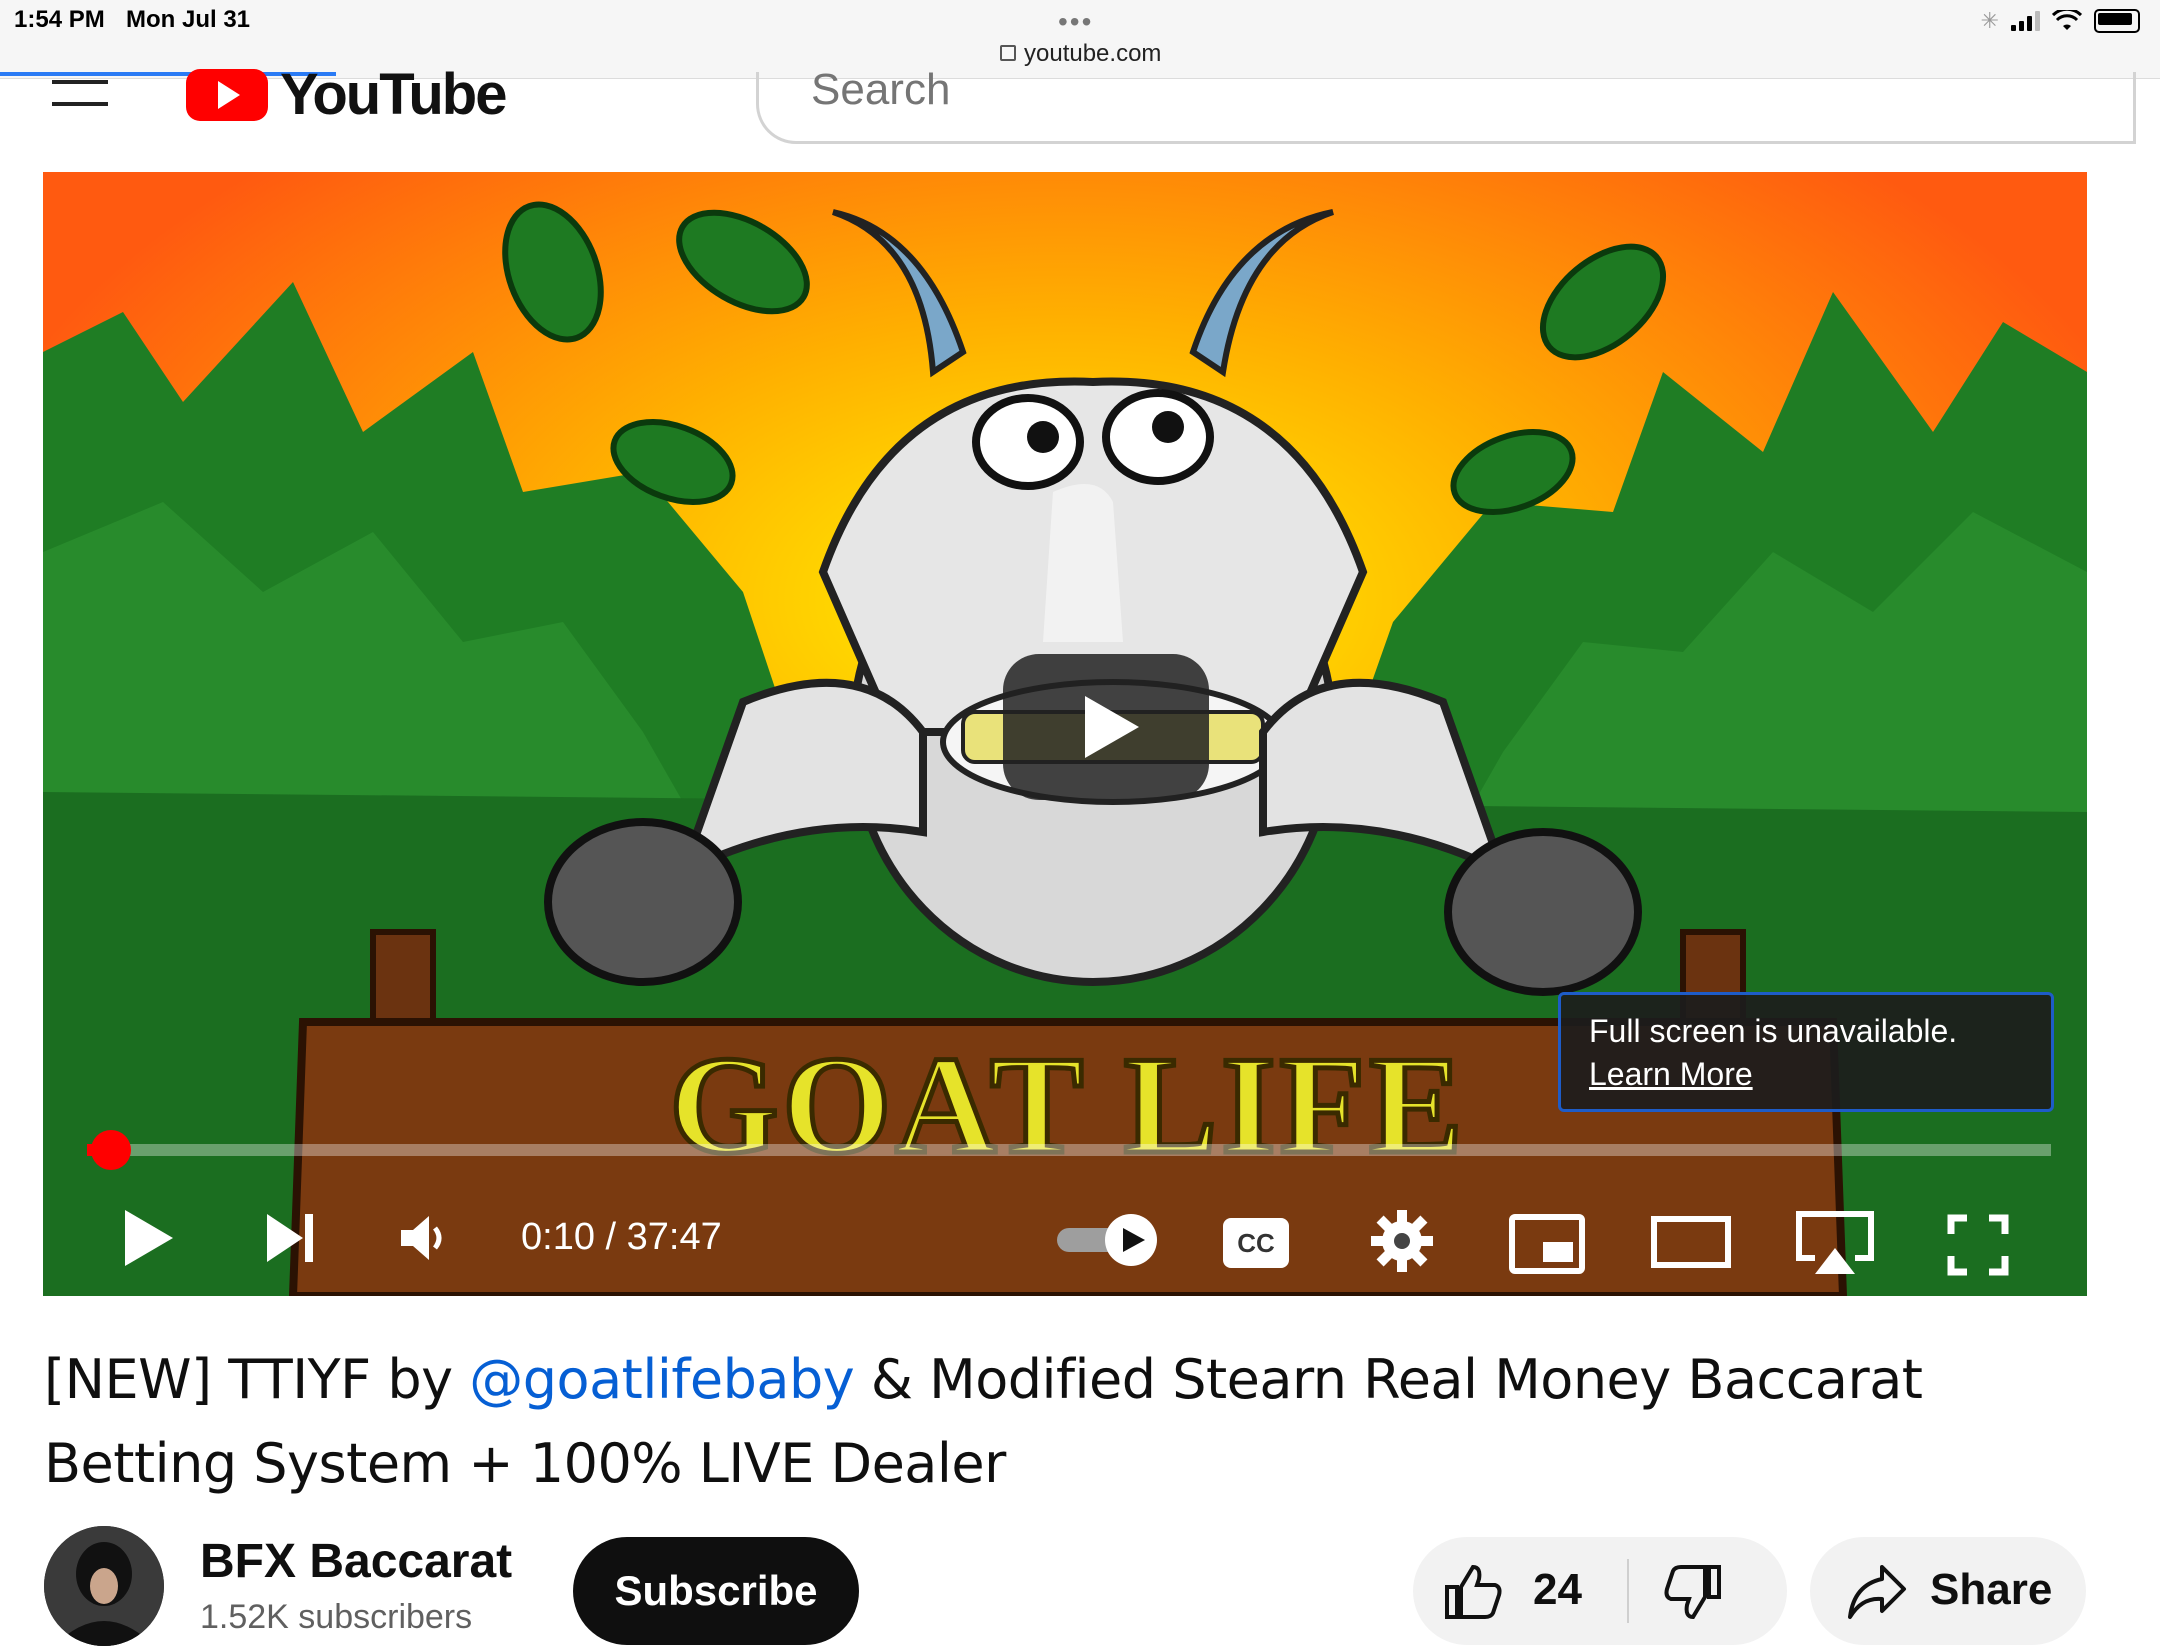 Image resolution: width=2160 pixels, height=1646 pixels. Describe the element at coordinates (661, 1379) in the screenshot. I see `channel-mention-link: @goatlifebaby` at that location.